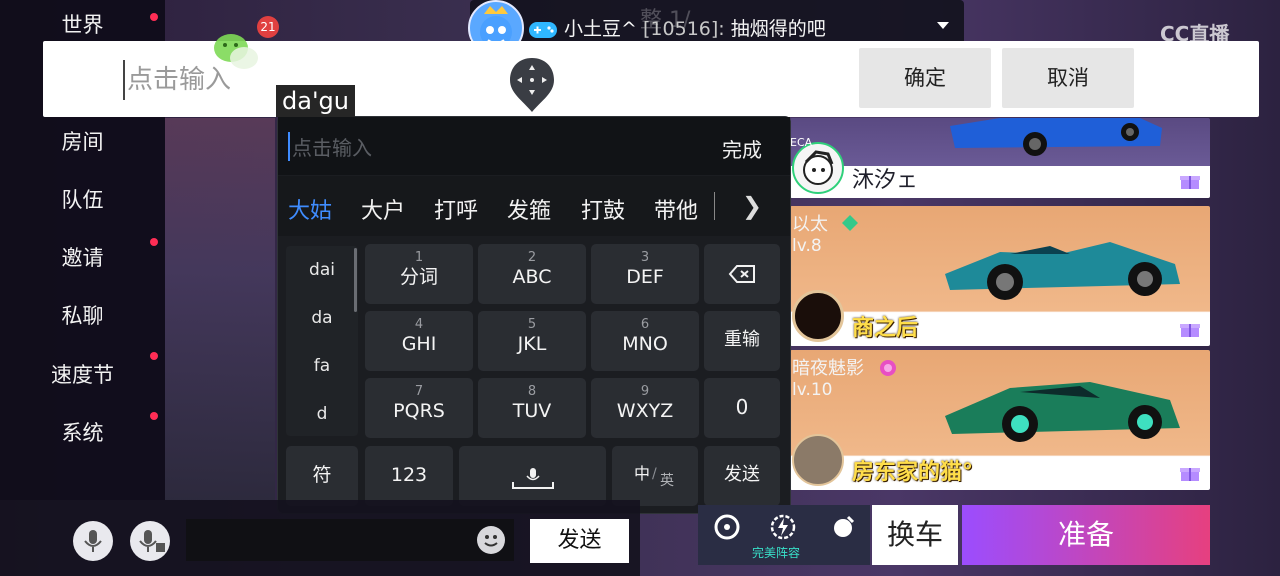 This screenshot has width=1280, height=576. Describe the element at coordinates (807, 246) in the screenshot. I see `player-level: lv.8` at that location.